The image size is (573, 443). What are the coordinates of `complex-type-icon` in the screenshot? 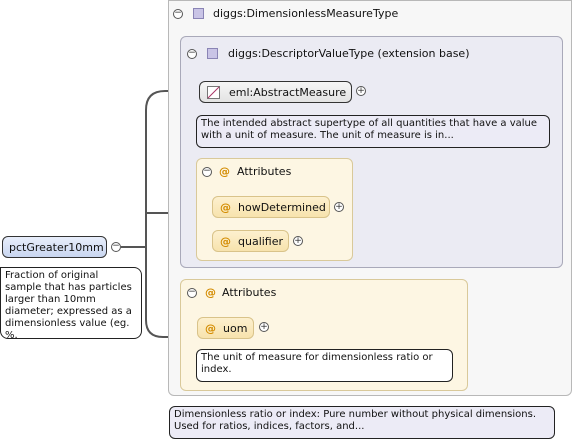 It's located at (198, 13).